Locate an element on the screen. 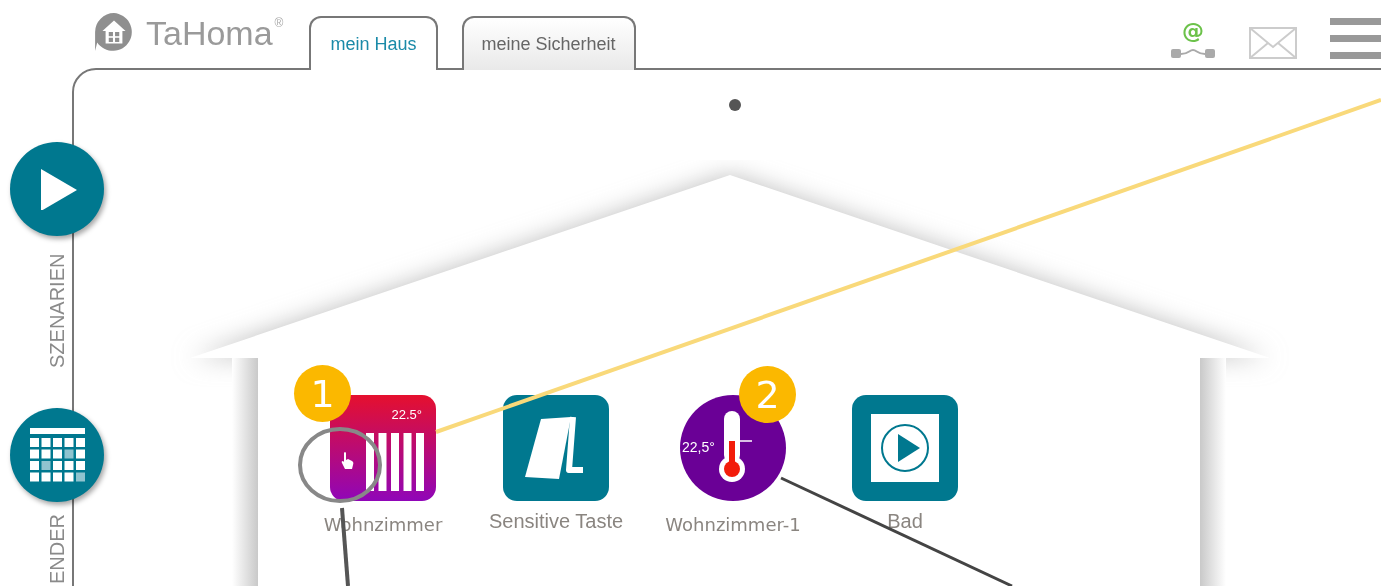  menu-icon is located at coordinates (1355, 39).